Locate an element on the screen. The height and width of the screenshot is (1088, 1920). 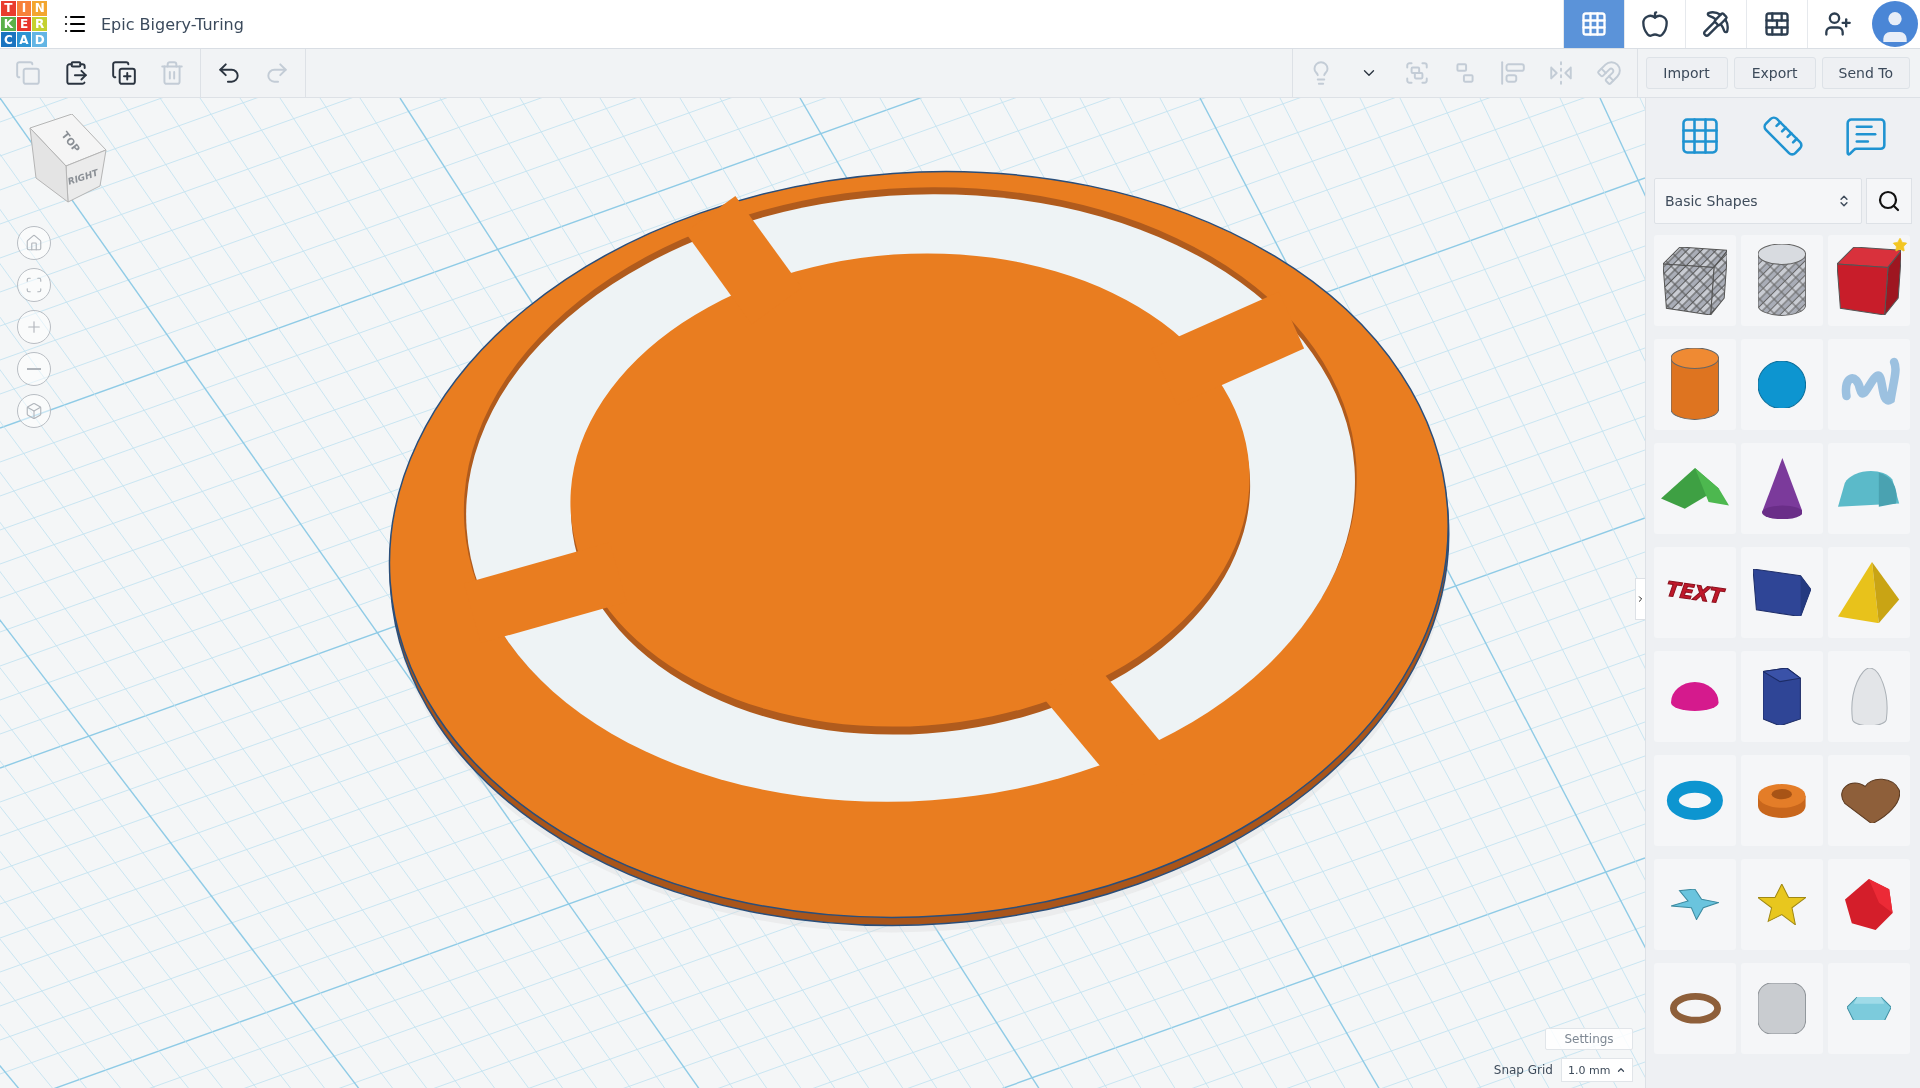
zoom-in-icon is located at coordinates (34, 327).